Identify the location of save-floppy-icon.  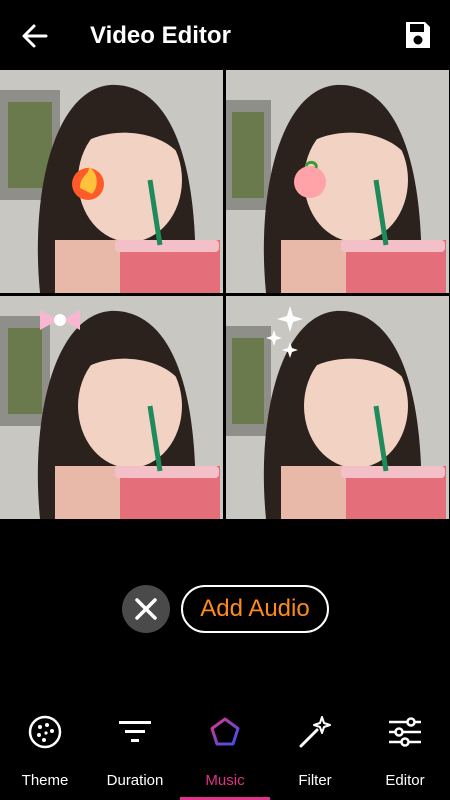
(418, 35).